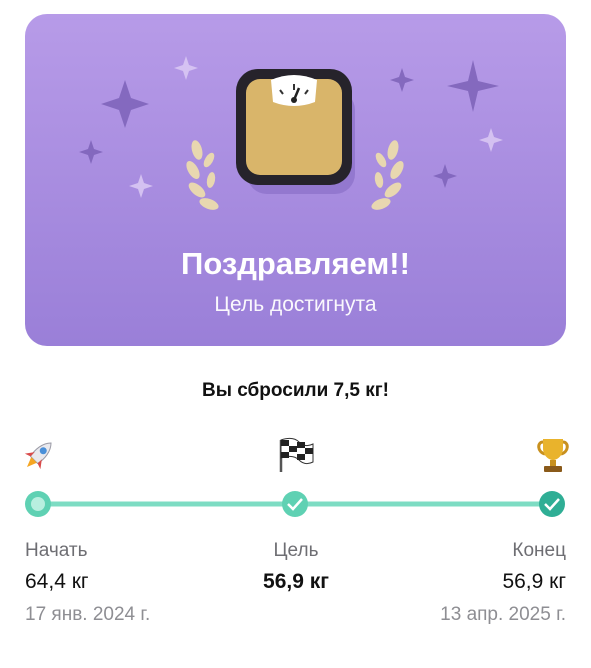 Image resolution: width=591 pixels, height=668 pixels. I want to click on progress-track, so click(295, 504).